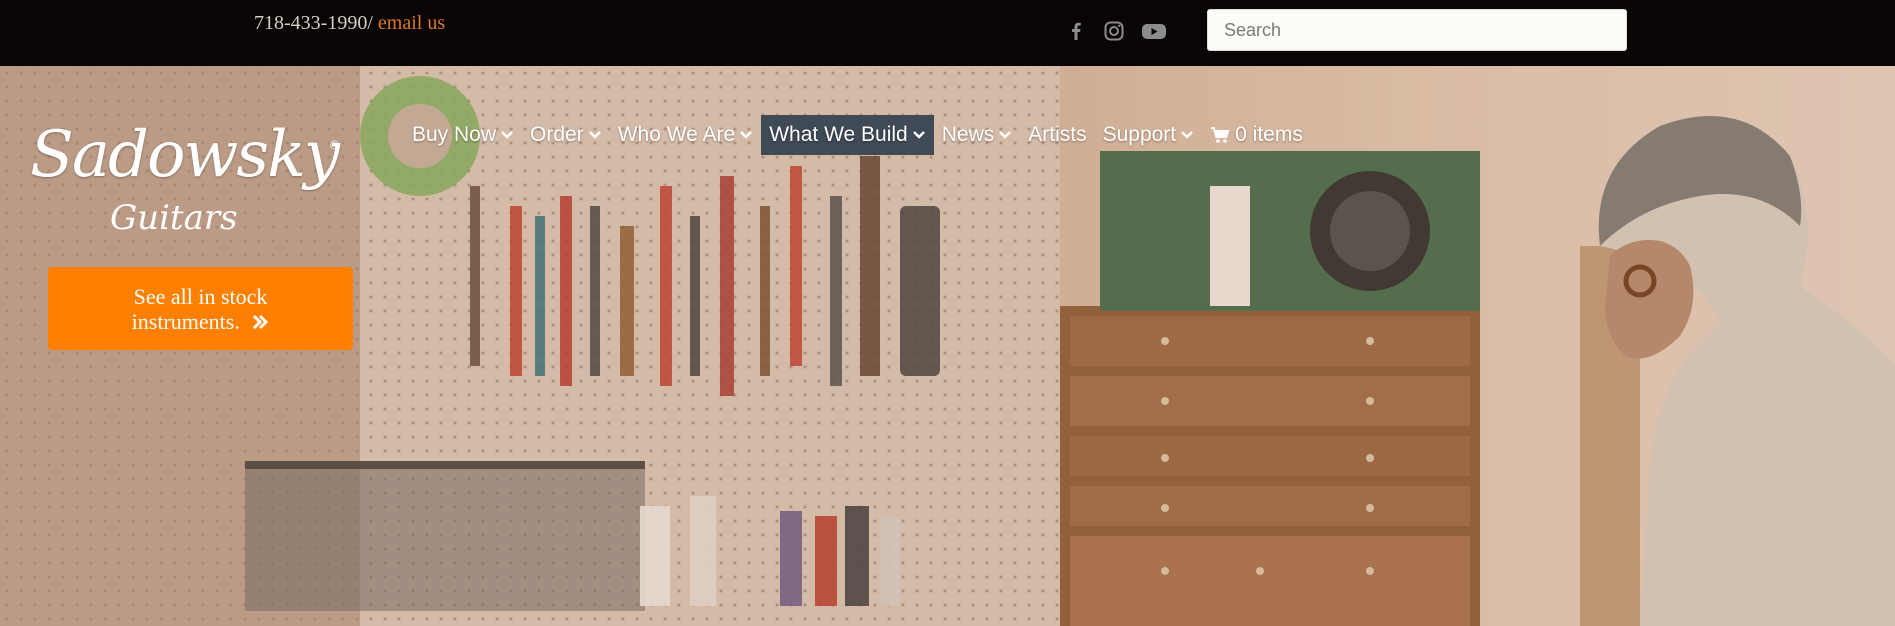 The height and width of the screenshot is (626, 1895). Describe the element at coordinates (1417, 30) in the screenshot. I see `search-input` at that location.